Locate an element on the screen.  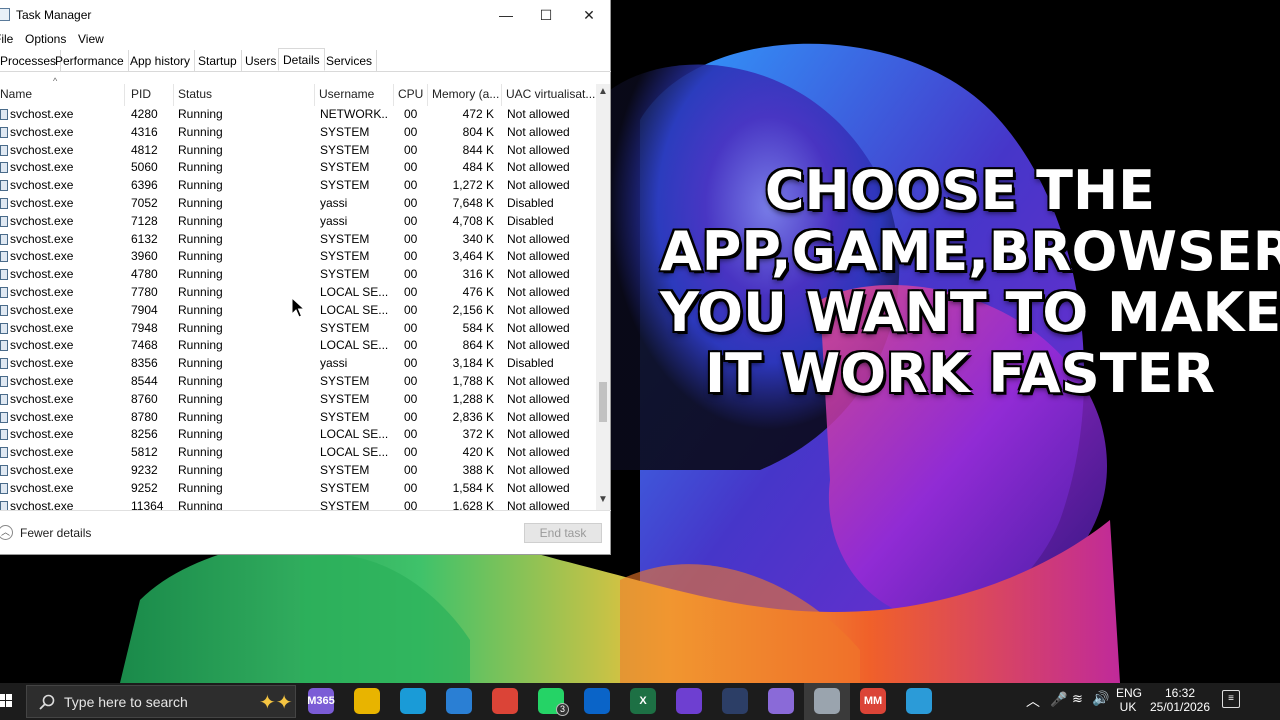
chrome-icon is located at coordinates (505, 701).